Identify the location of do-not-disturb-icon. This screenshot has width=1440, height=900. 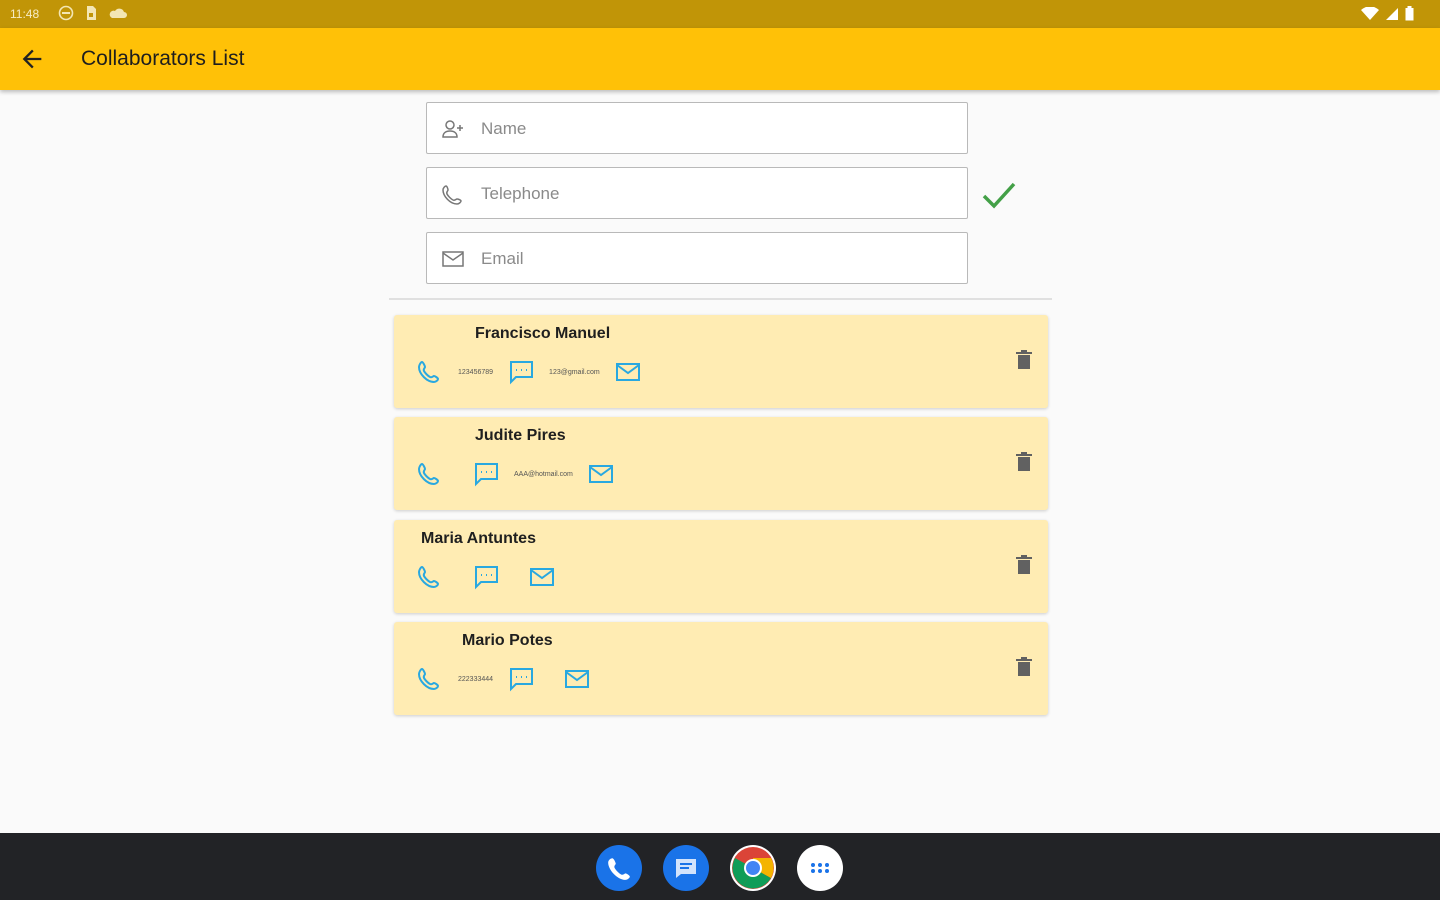
(66, 13).